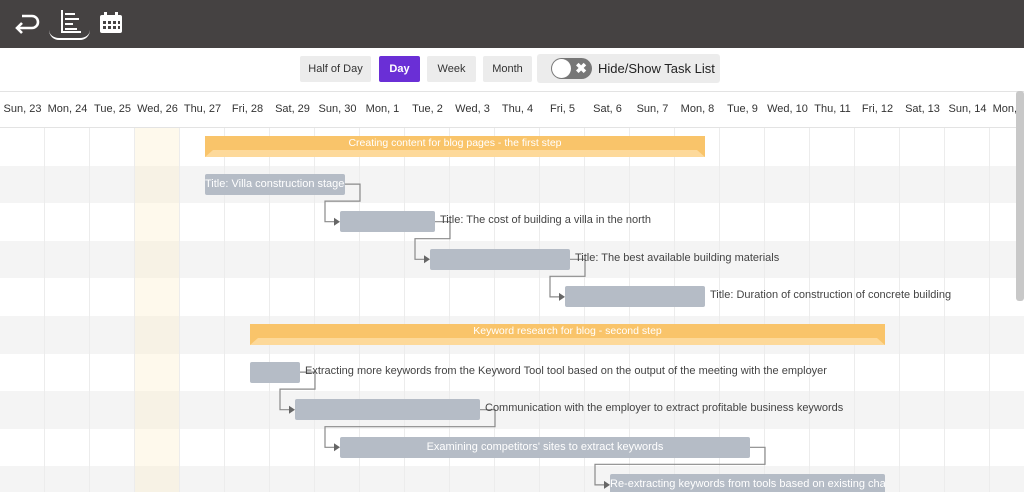 The image size is (1024, 492). What do you see at coordinates (656, 68) in the screenshot?
I see `toggle-label: Hide/Show Task List` at bounding box center [656, 68].